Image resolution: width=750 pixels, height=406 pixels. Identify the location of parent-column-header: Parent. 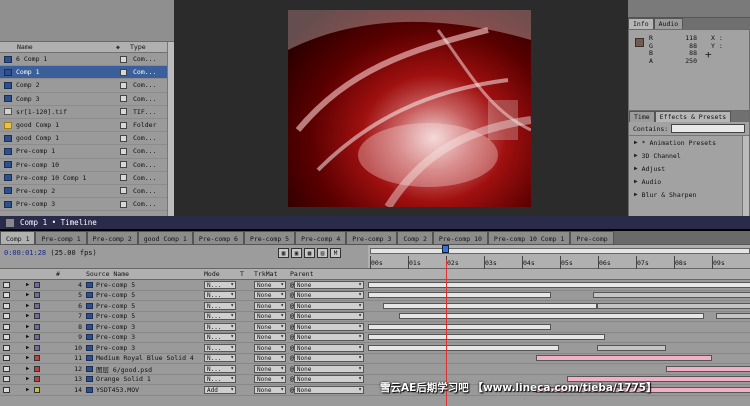
(329, 274).